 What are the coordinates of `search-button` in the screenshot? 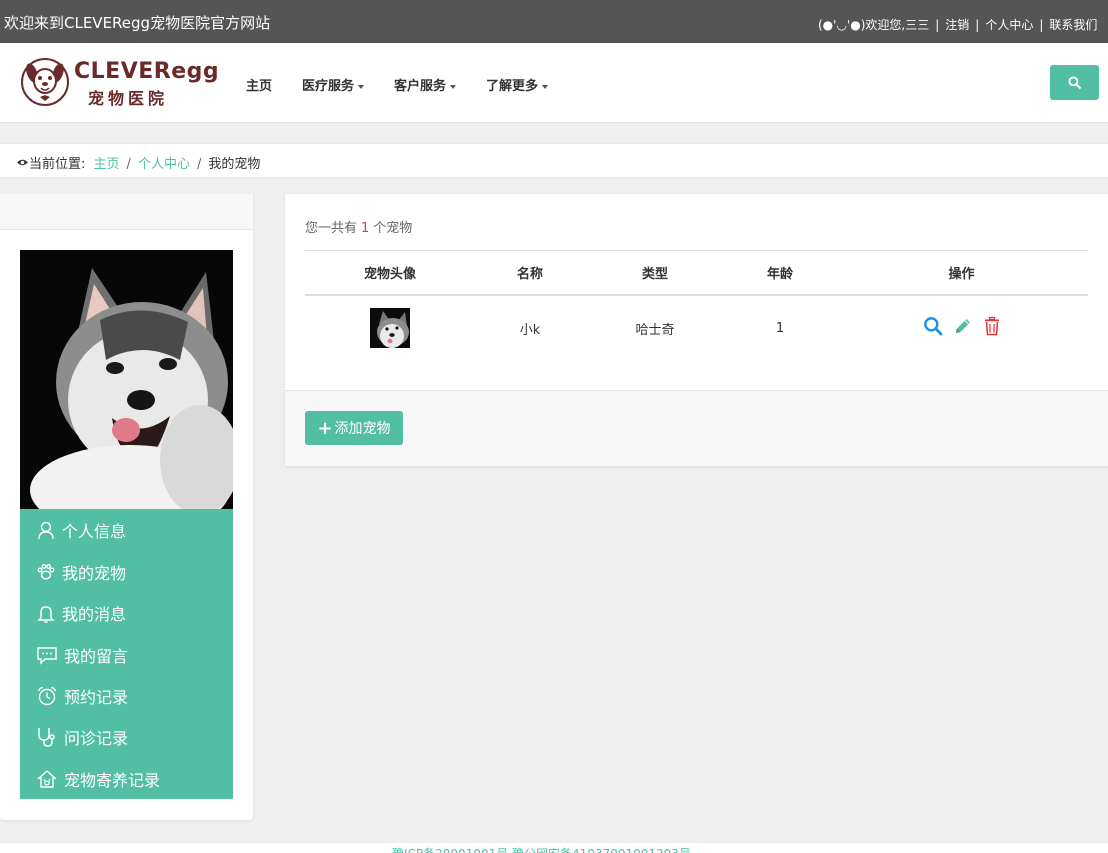 It's located at (1074, 82).